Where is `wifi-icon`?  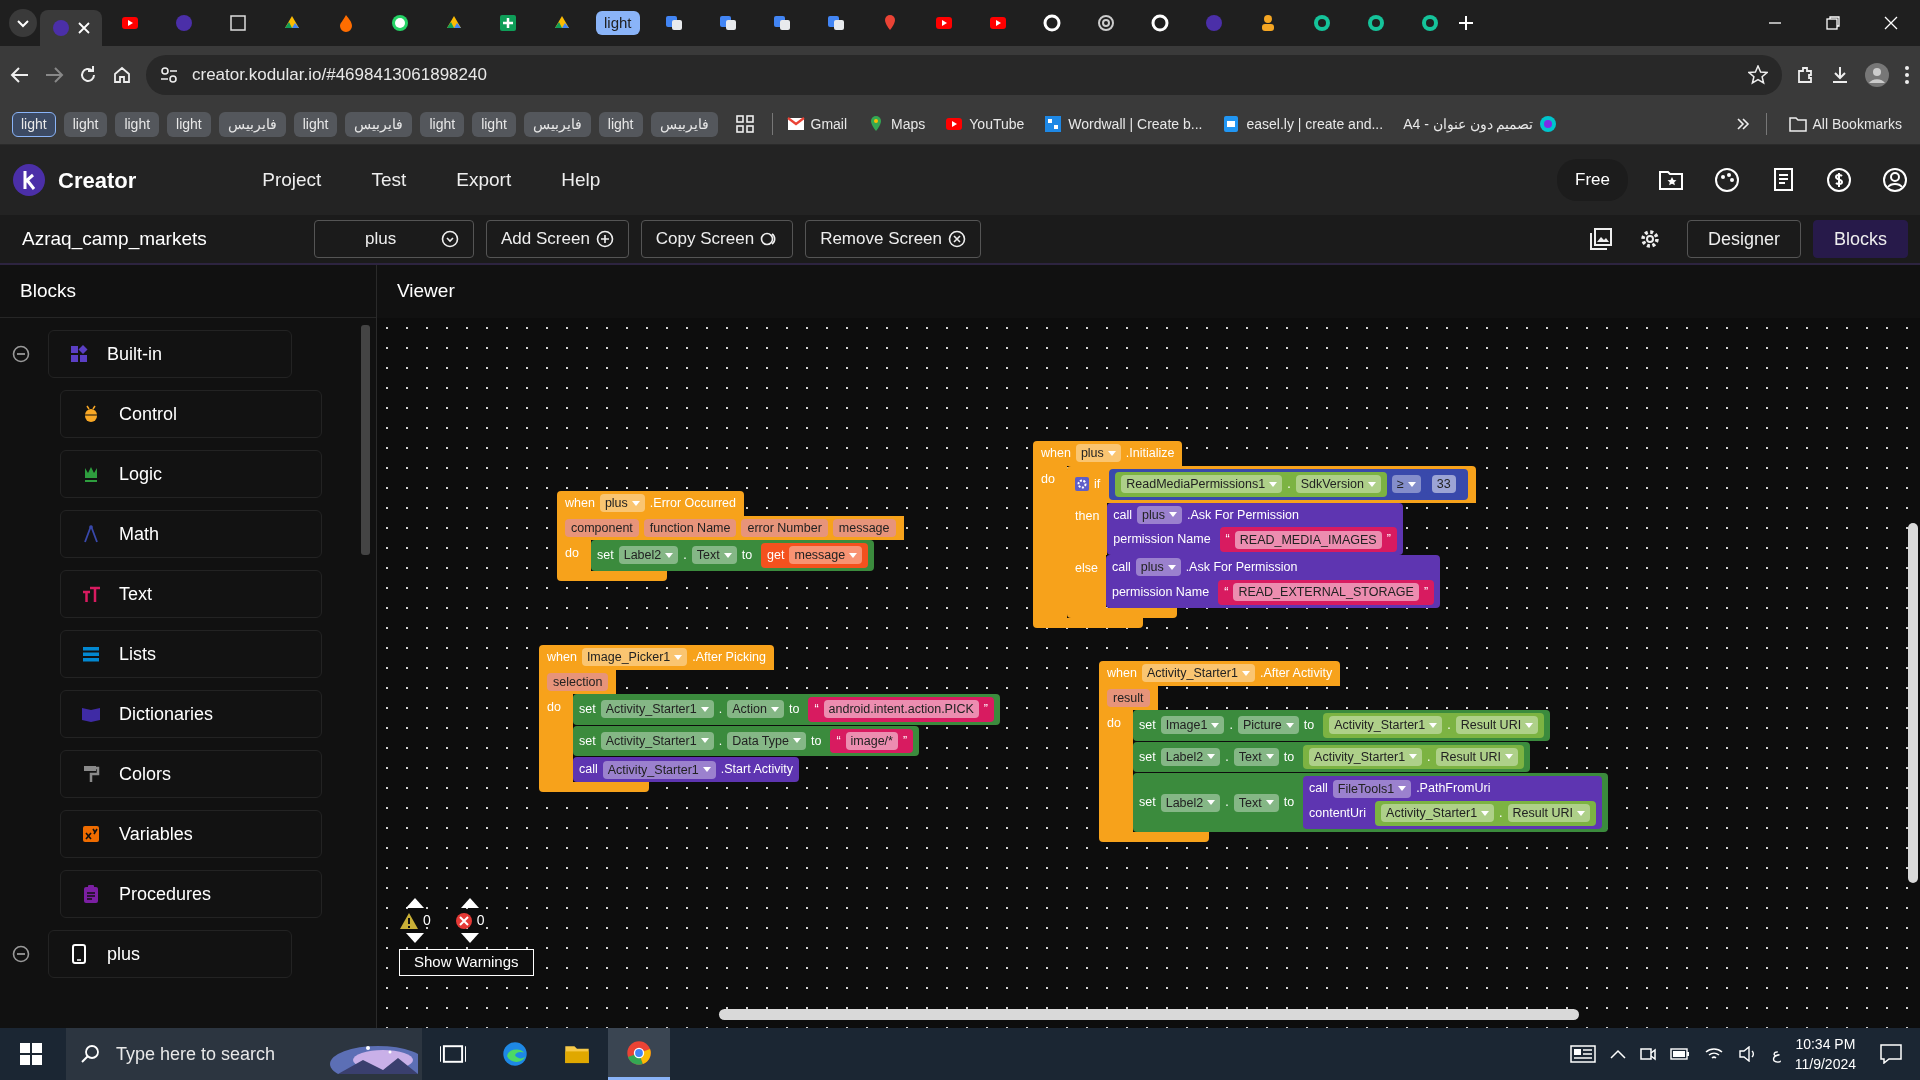
wifi-icon is located at coordinates (1713, 1054).